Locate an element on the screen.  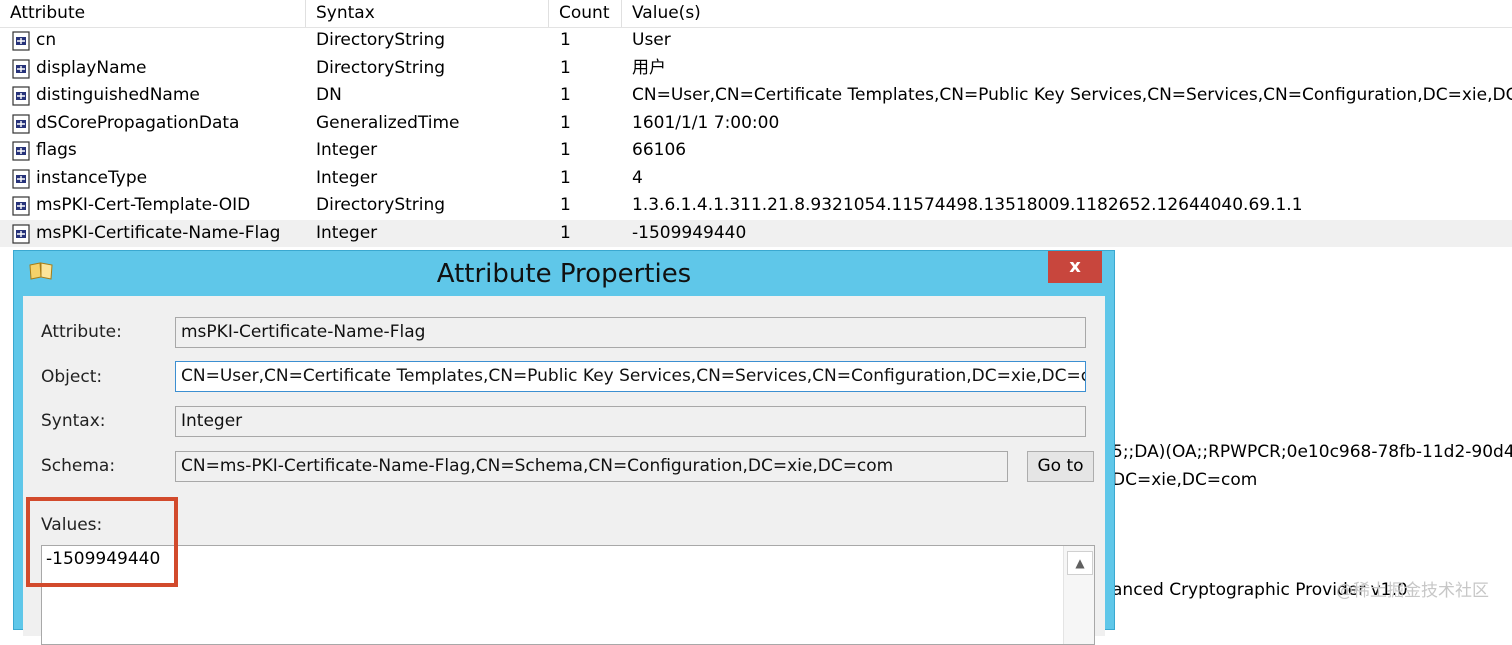
dialog-title: Attribute Properties is located at coordinates (564, 274).